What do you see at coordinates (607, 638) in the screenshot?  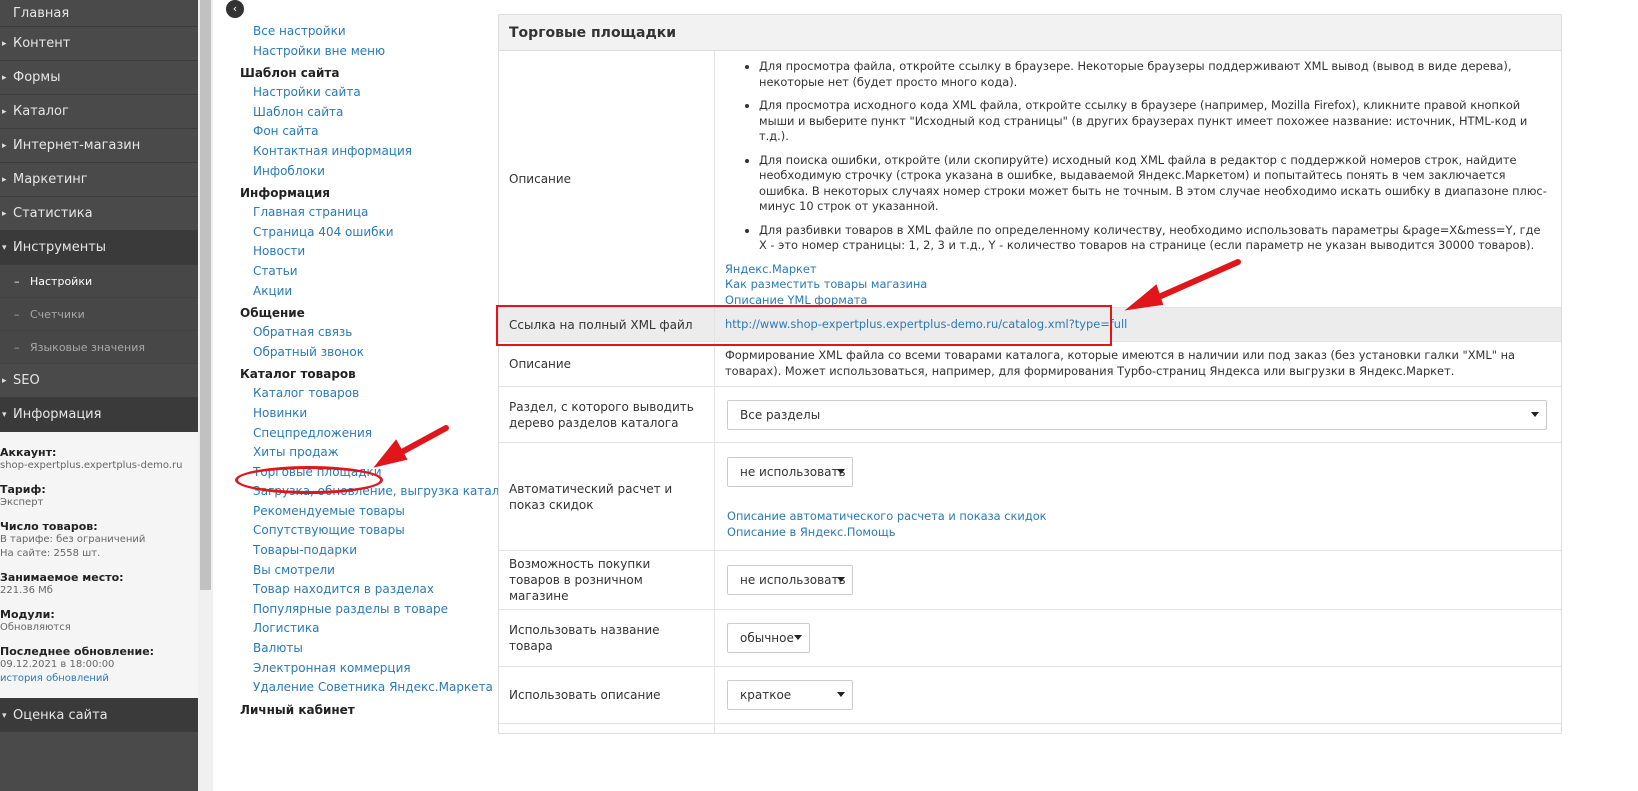 I see `product-name-label: Использовать название товара` at bounding box center [607, 638].